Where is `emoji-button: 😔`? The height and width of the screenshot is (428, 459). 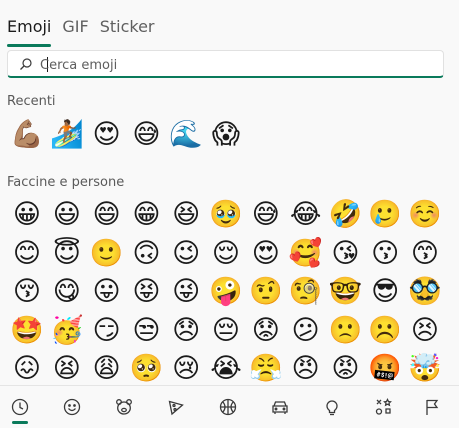
emoji-button: 😔 is located at coordinates (226, 331).